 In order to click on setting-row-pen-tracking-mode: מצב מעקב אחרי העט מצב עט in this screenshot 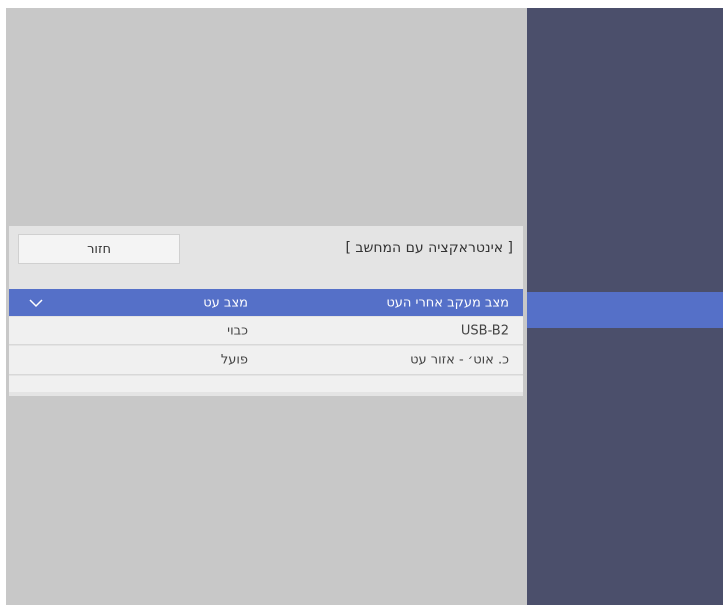, I will do `click(266, 302)`.